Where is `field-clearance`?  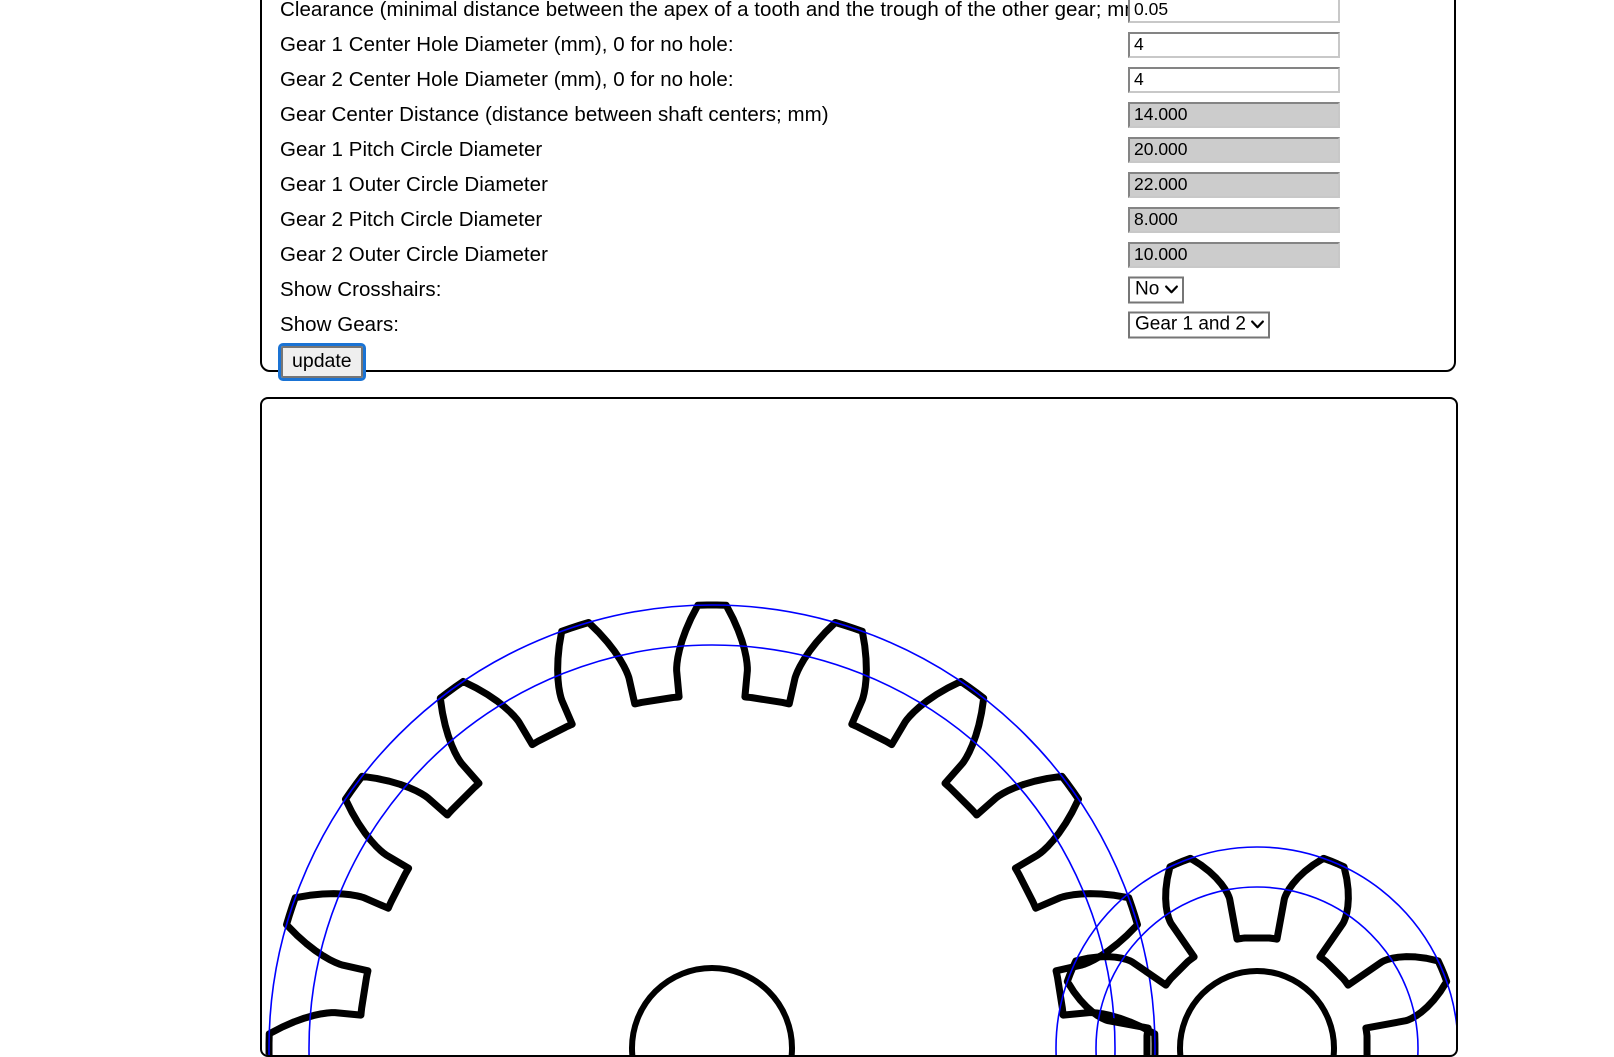 field-clearance is located at coordinates (1234, 11).